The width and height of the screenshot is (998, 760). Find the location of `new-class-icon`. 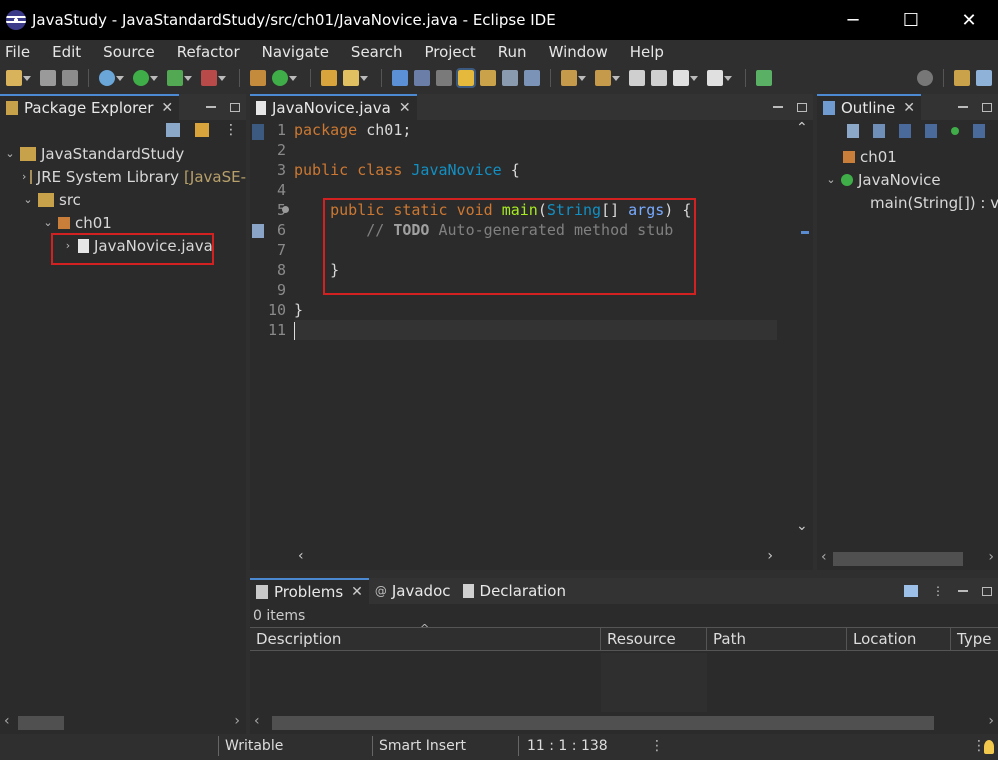

new-class-icon is located at coordinates (284, 78).